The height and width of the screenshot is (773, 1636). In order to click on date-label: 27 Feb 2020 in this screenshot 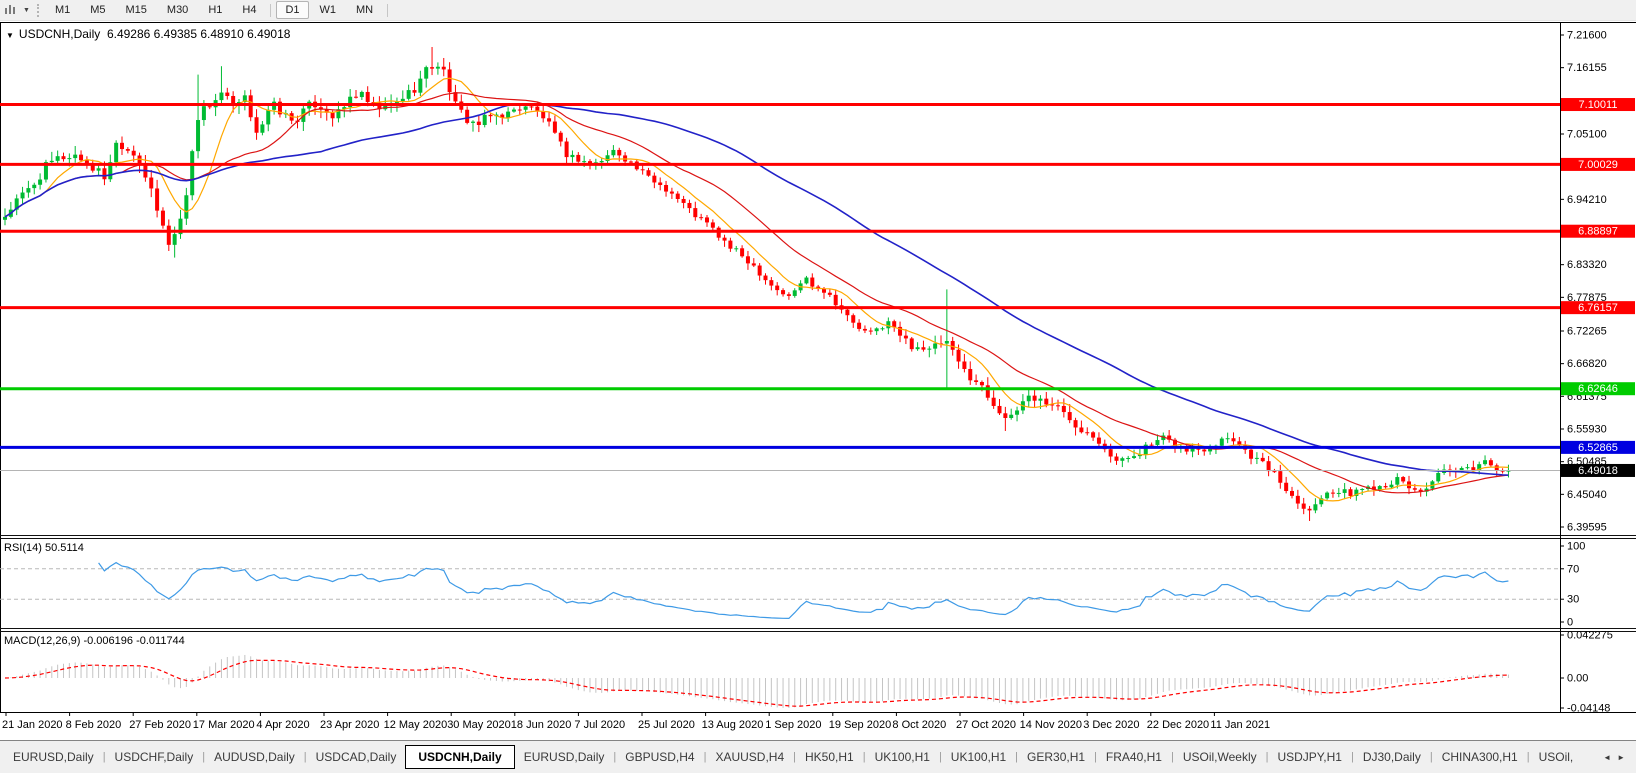, I will do `click(160, 725)`.